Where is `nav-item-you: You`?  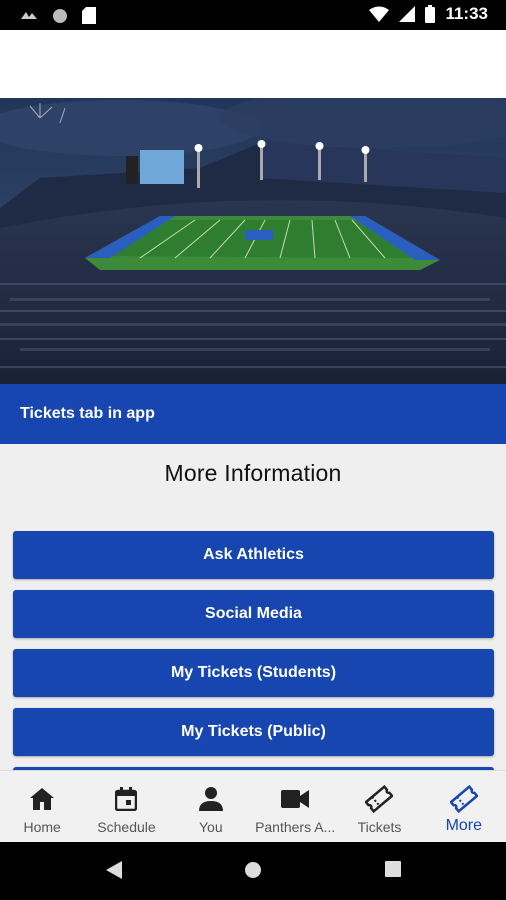 nav-item-you: You is located at coordinates (211, 807).